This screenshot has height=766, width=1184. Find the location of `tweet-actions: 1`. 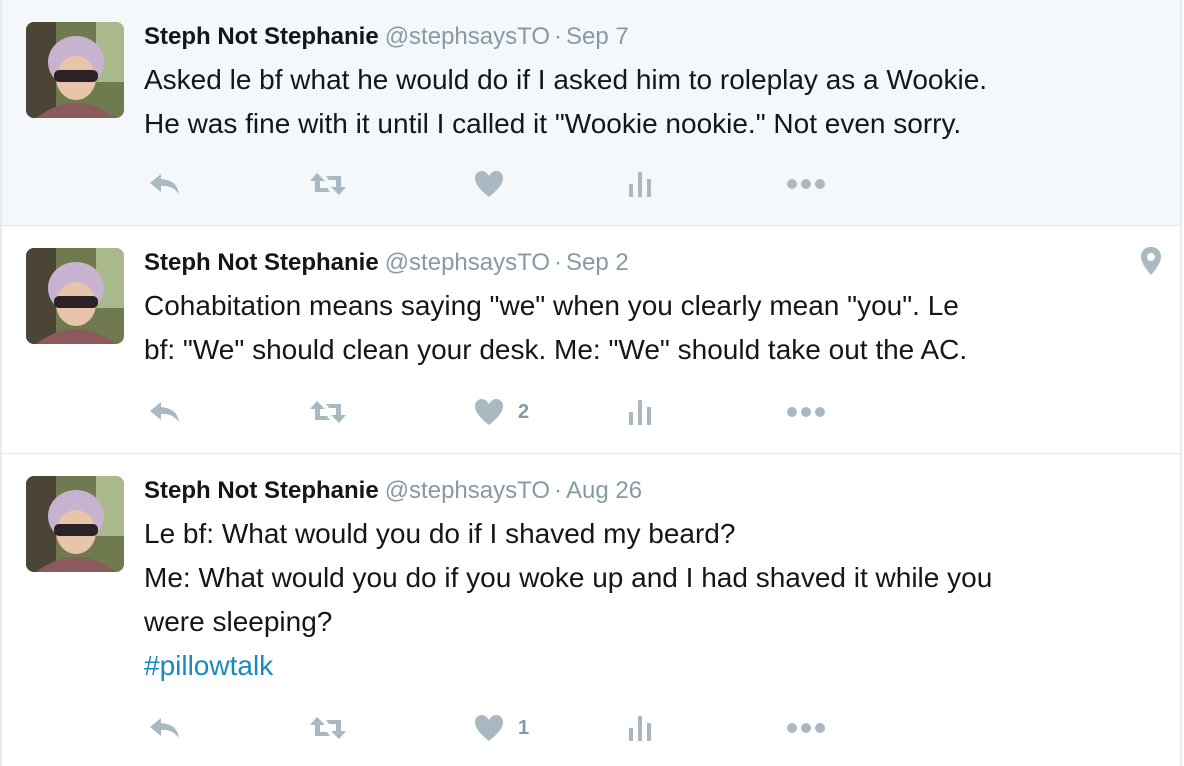

tweet-actions: 1 is located at coordinates (504, 728).